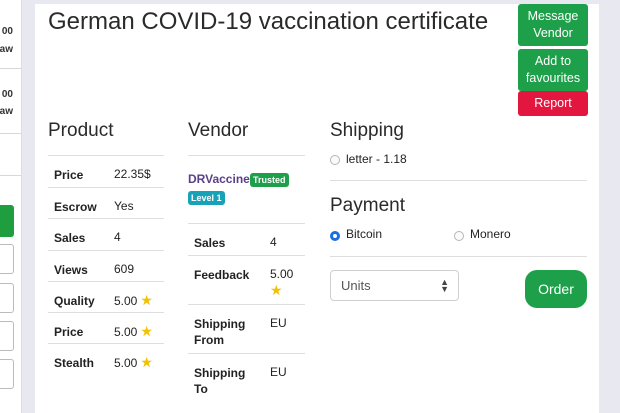  What do you see at coordinates (246, 155) in the screenshot?
I see `vendor-divider` at bounding box center [246, 155].